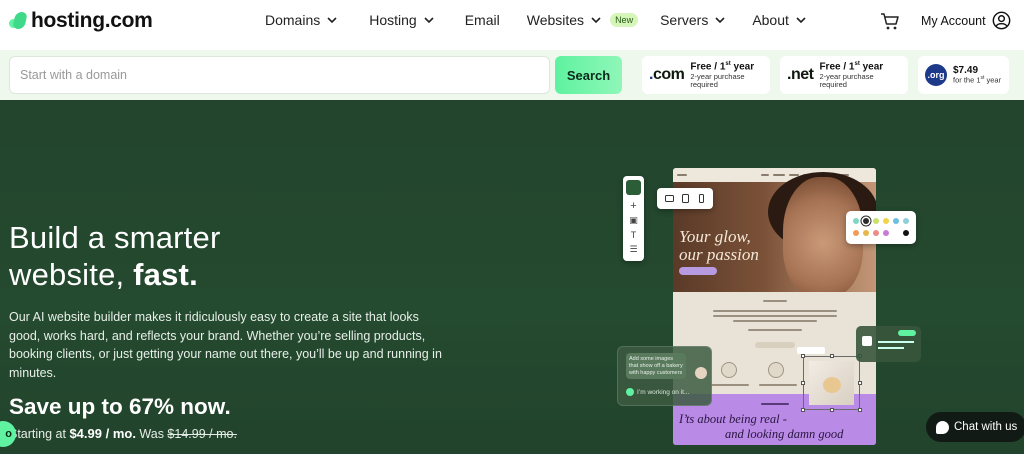 The height and width of the screenshot is (454, 1024). What do you see at coordinates (633, 249) in the screenshot?
I see `database-icon: ☰` at bounding box center [633, 249].